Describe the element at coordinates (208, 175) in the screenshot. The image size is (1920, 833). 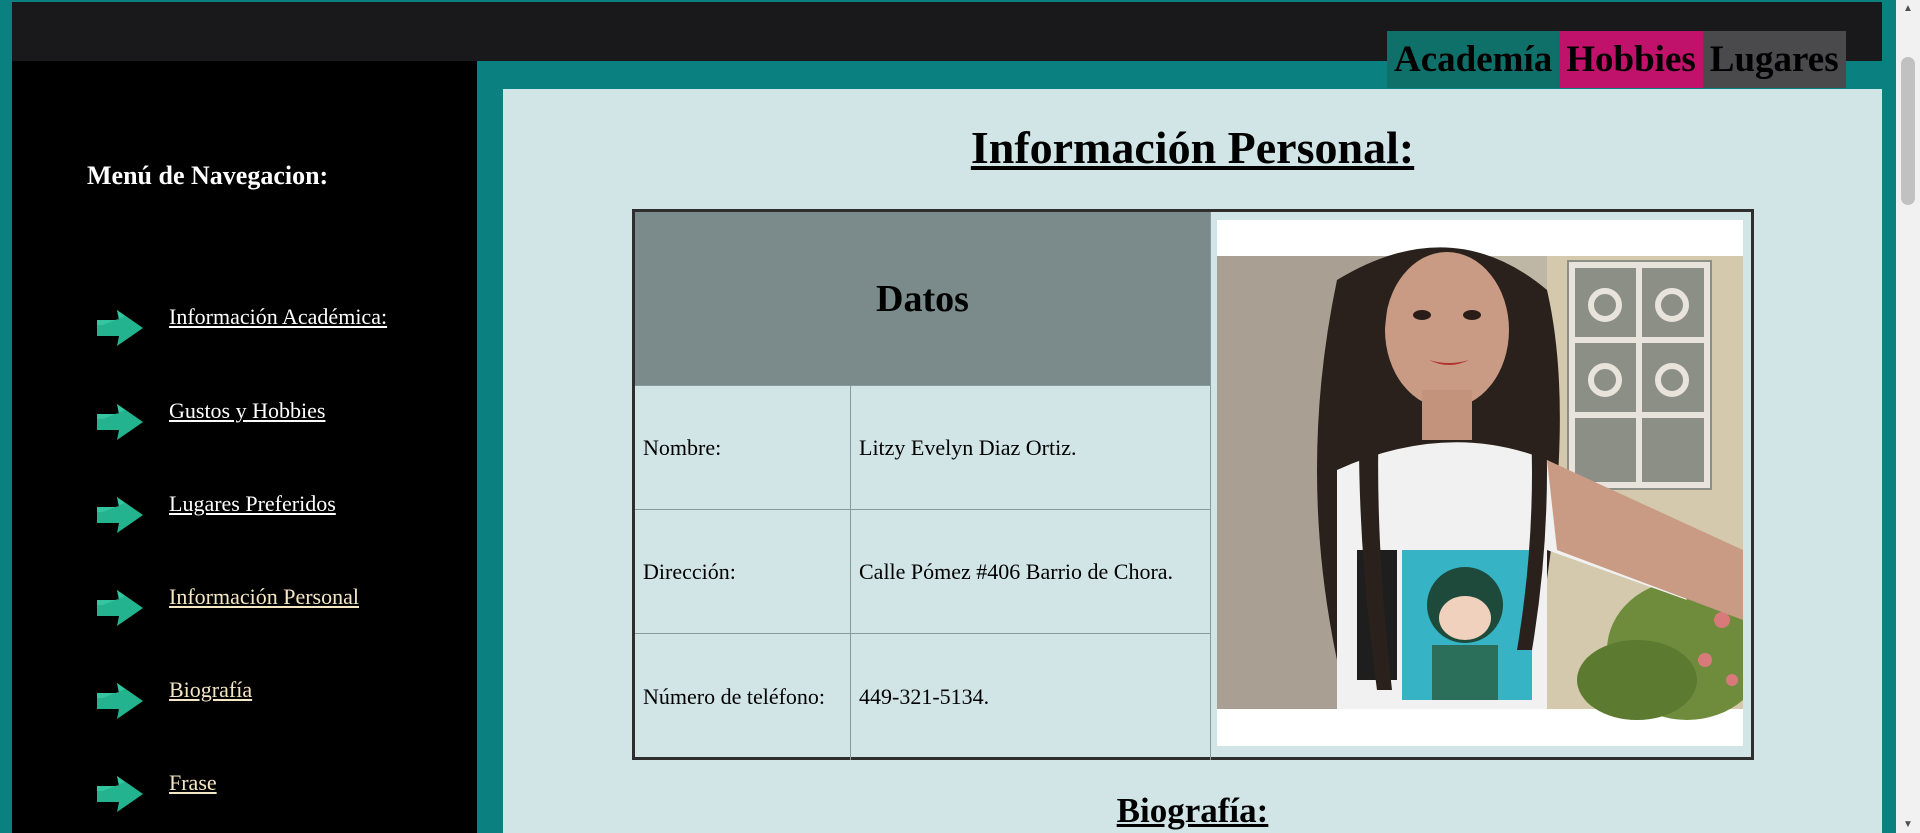
I see `sidebar-title: Menú de Navegacion:` at that location.